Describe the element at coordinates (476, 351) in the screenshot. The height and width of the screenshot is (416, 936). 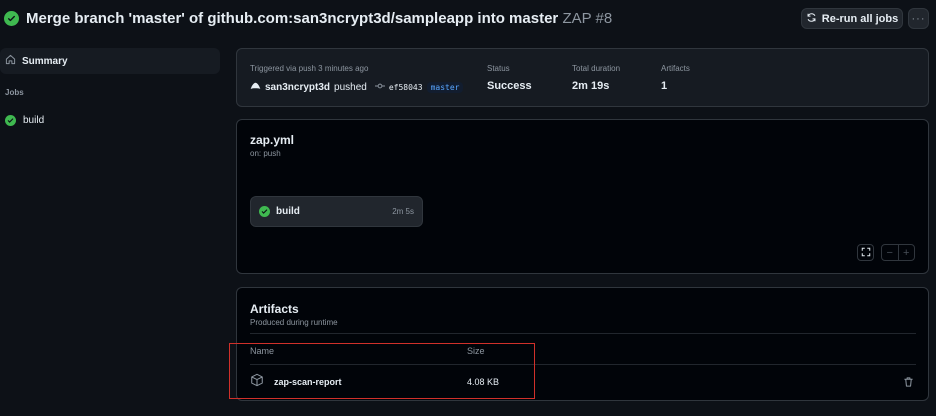
I see `column-header-size: Size` at that location.